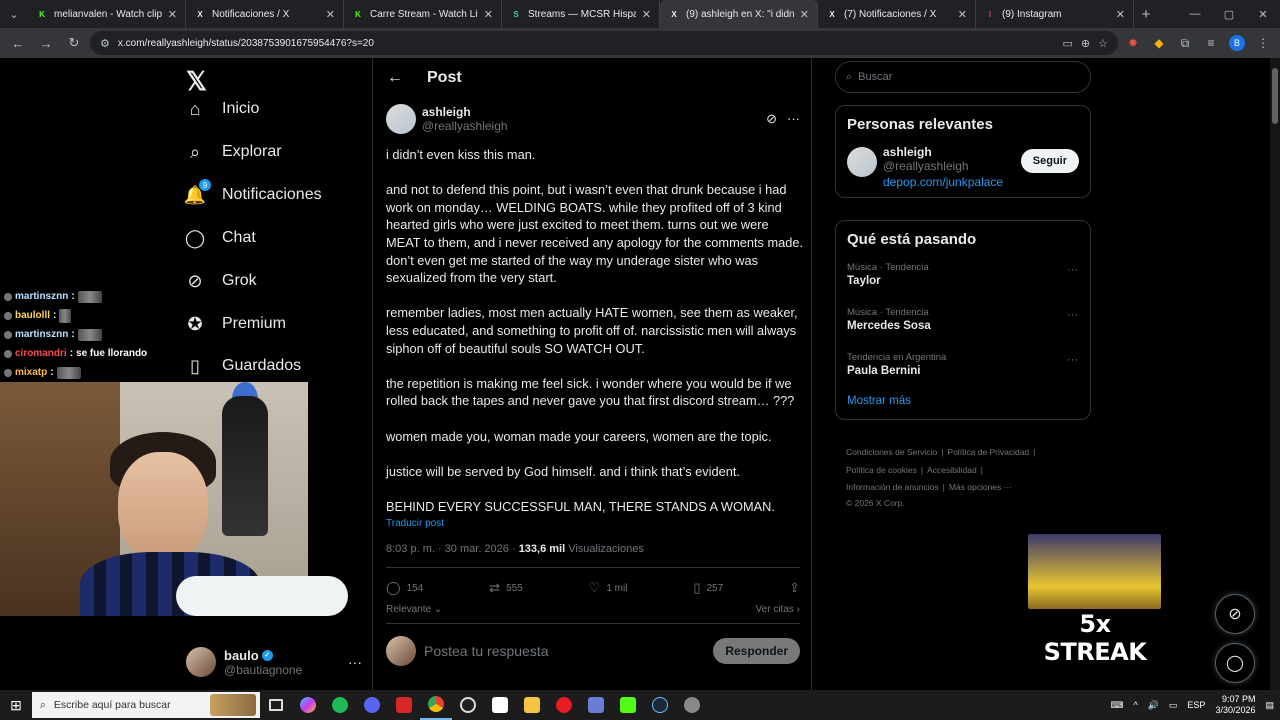  Describe the element at coordinates (105, 43) in the screenshot. I see `site-info-icon: ⚙` at that location.